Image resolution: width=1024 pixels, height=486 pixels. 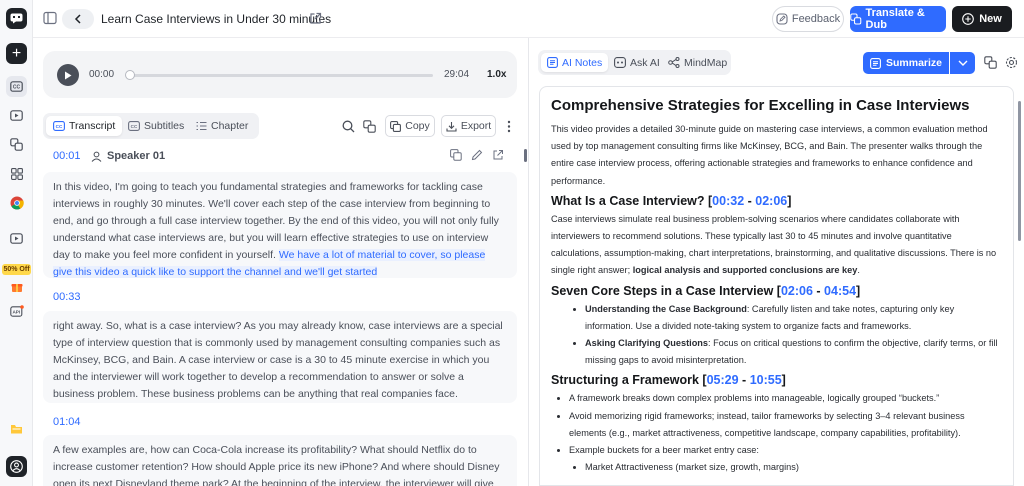 I want to click on plus-circle-icon, so click(x=968, y=19).